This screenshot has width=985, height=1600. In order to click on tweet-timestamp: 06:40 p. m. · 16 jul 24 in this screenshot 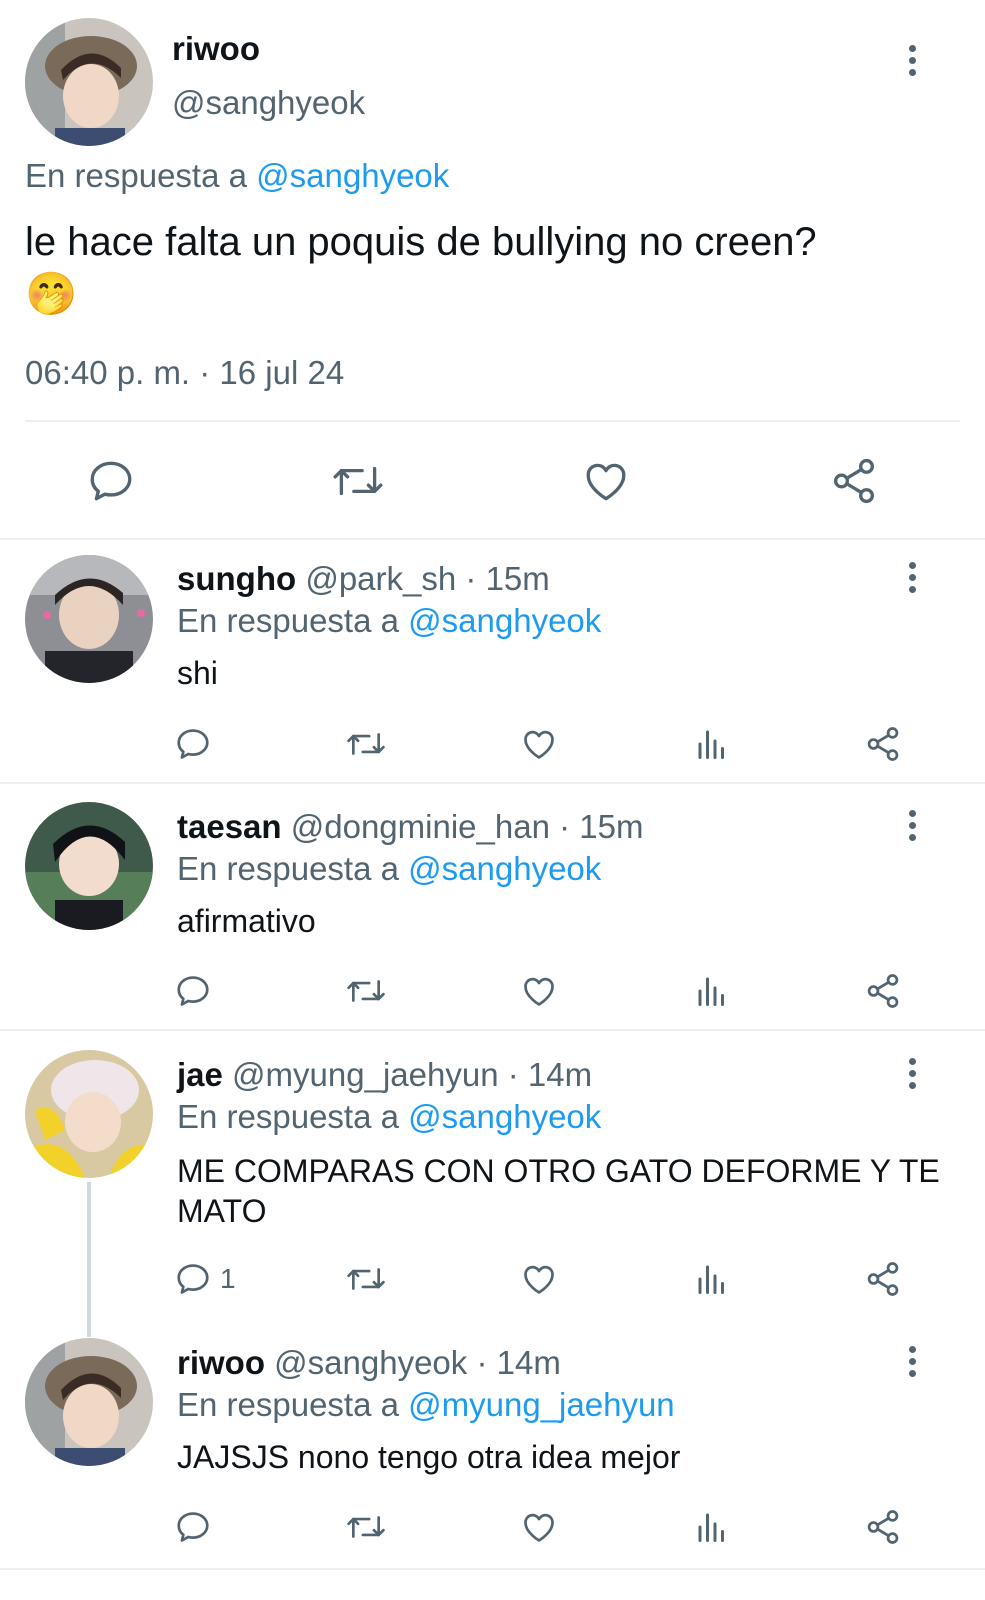, I will do `click(184, 373)`.